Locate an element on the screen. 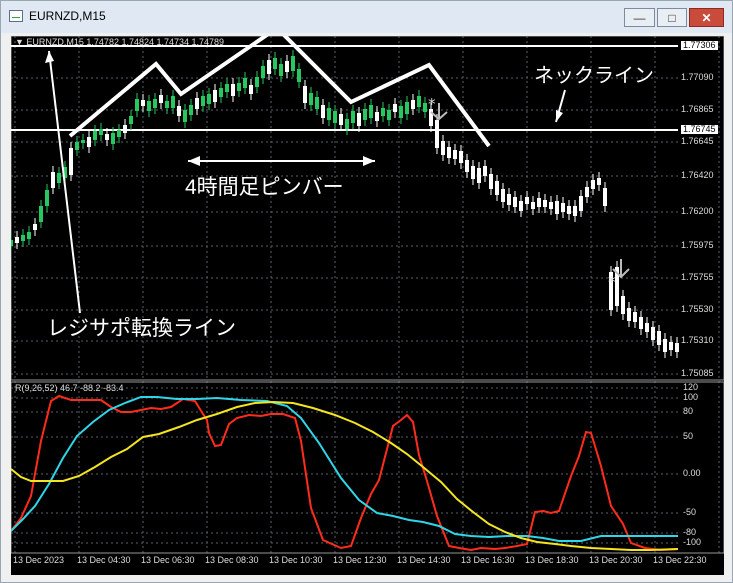  price-label: 1.76645 is located at coordinates (697, 141).